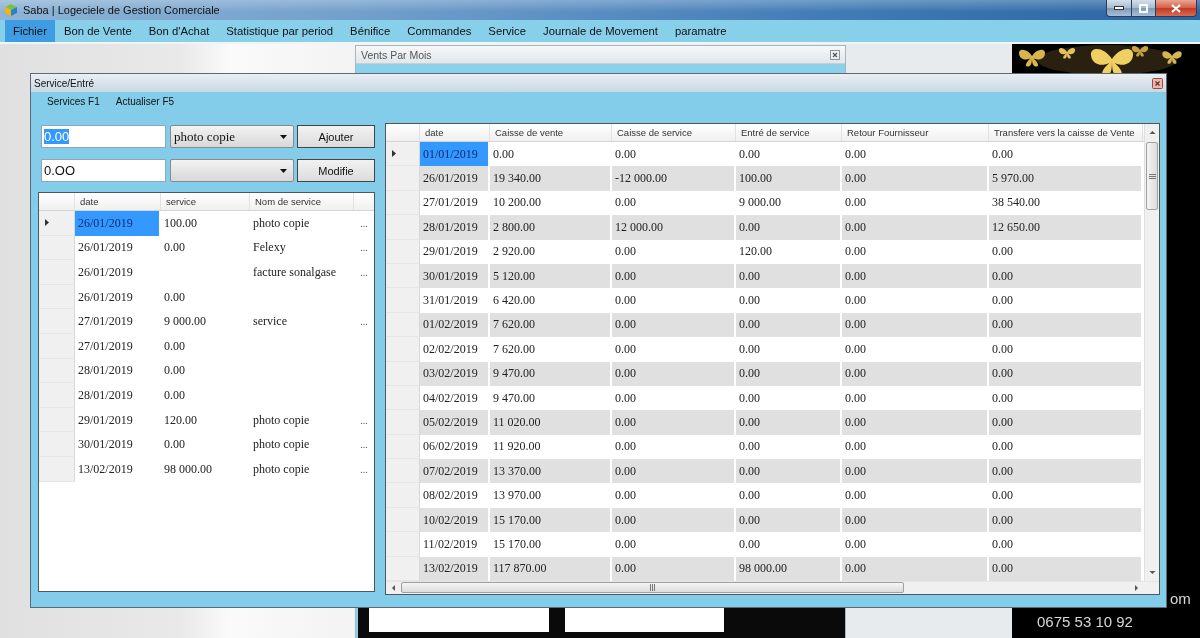 This screenshot has width=1200, height=638. I want to click on maximize-icon, so click(1143, 8).